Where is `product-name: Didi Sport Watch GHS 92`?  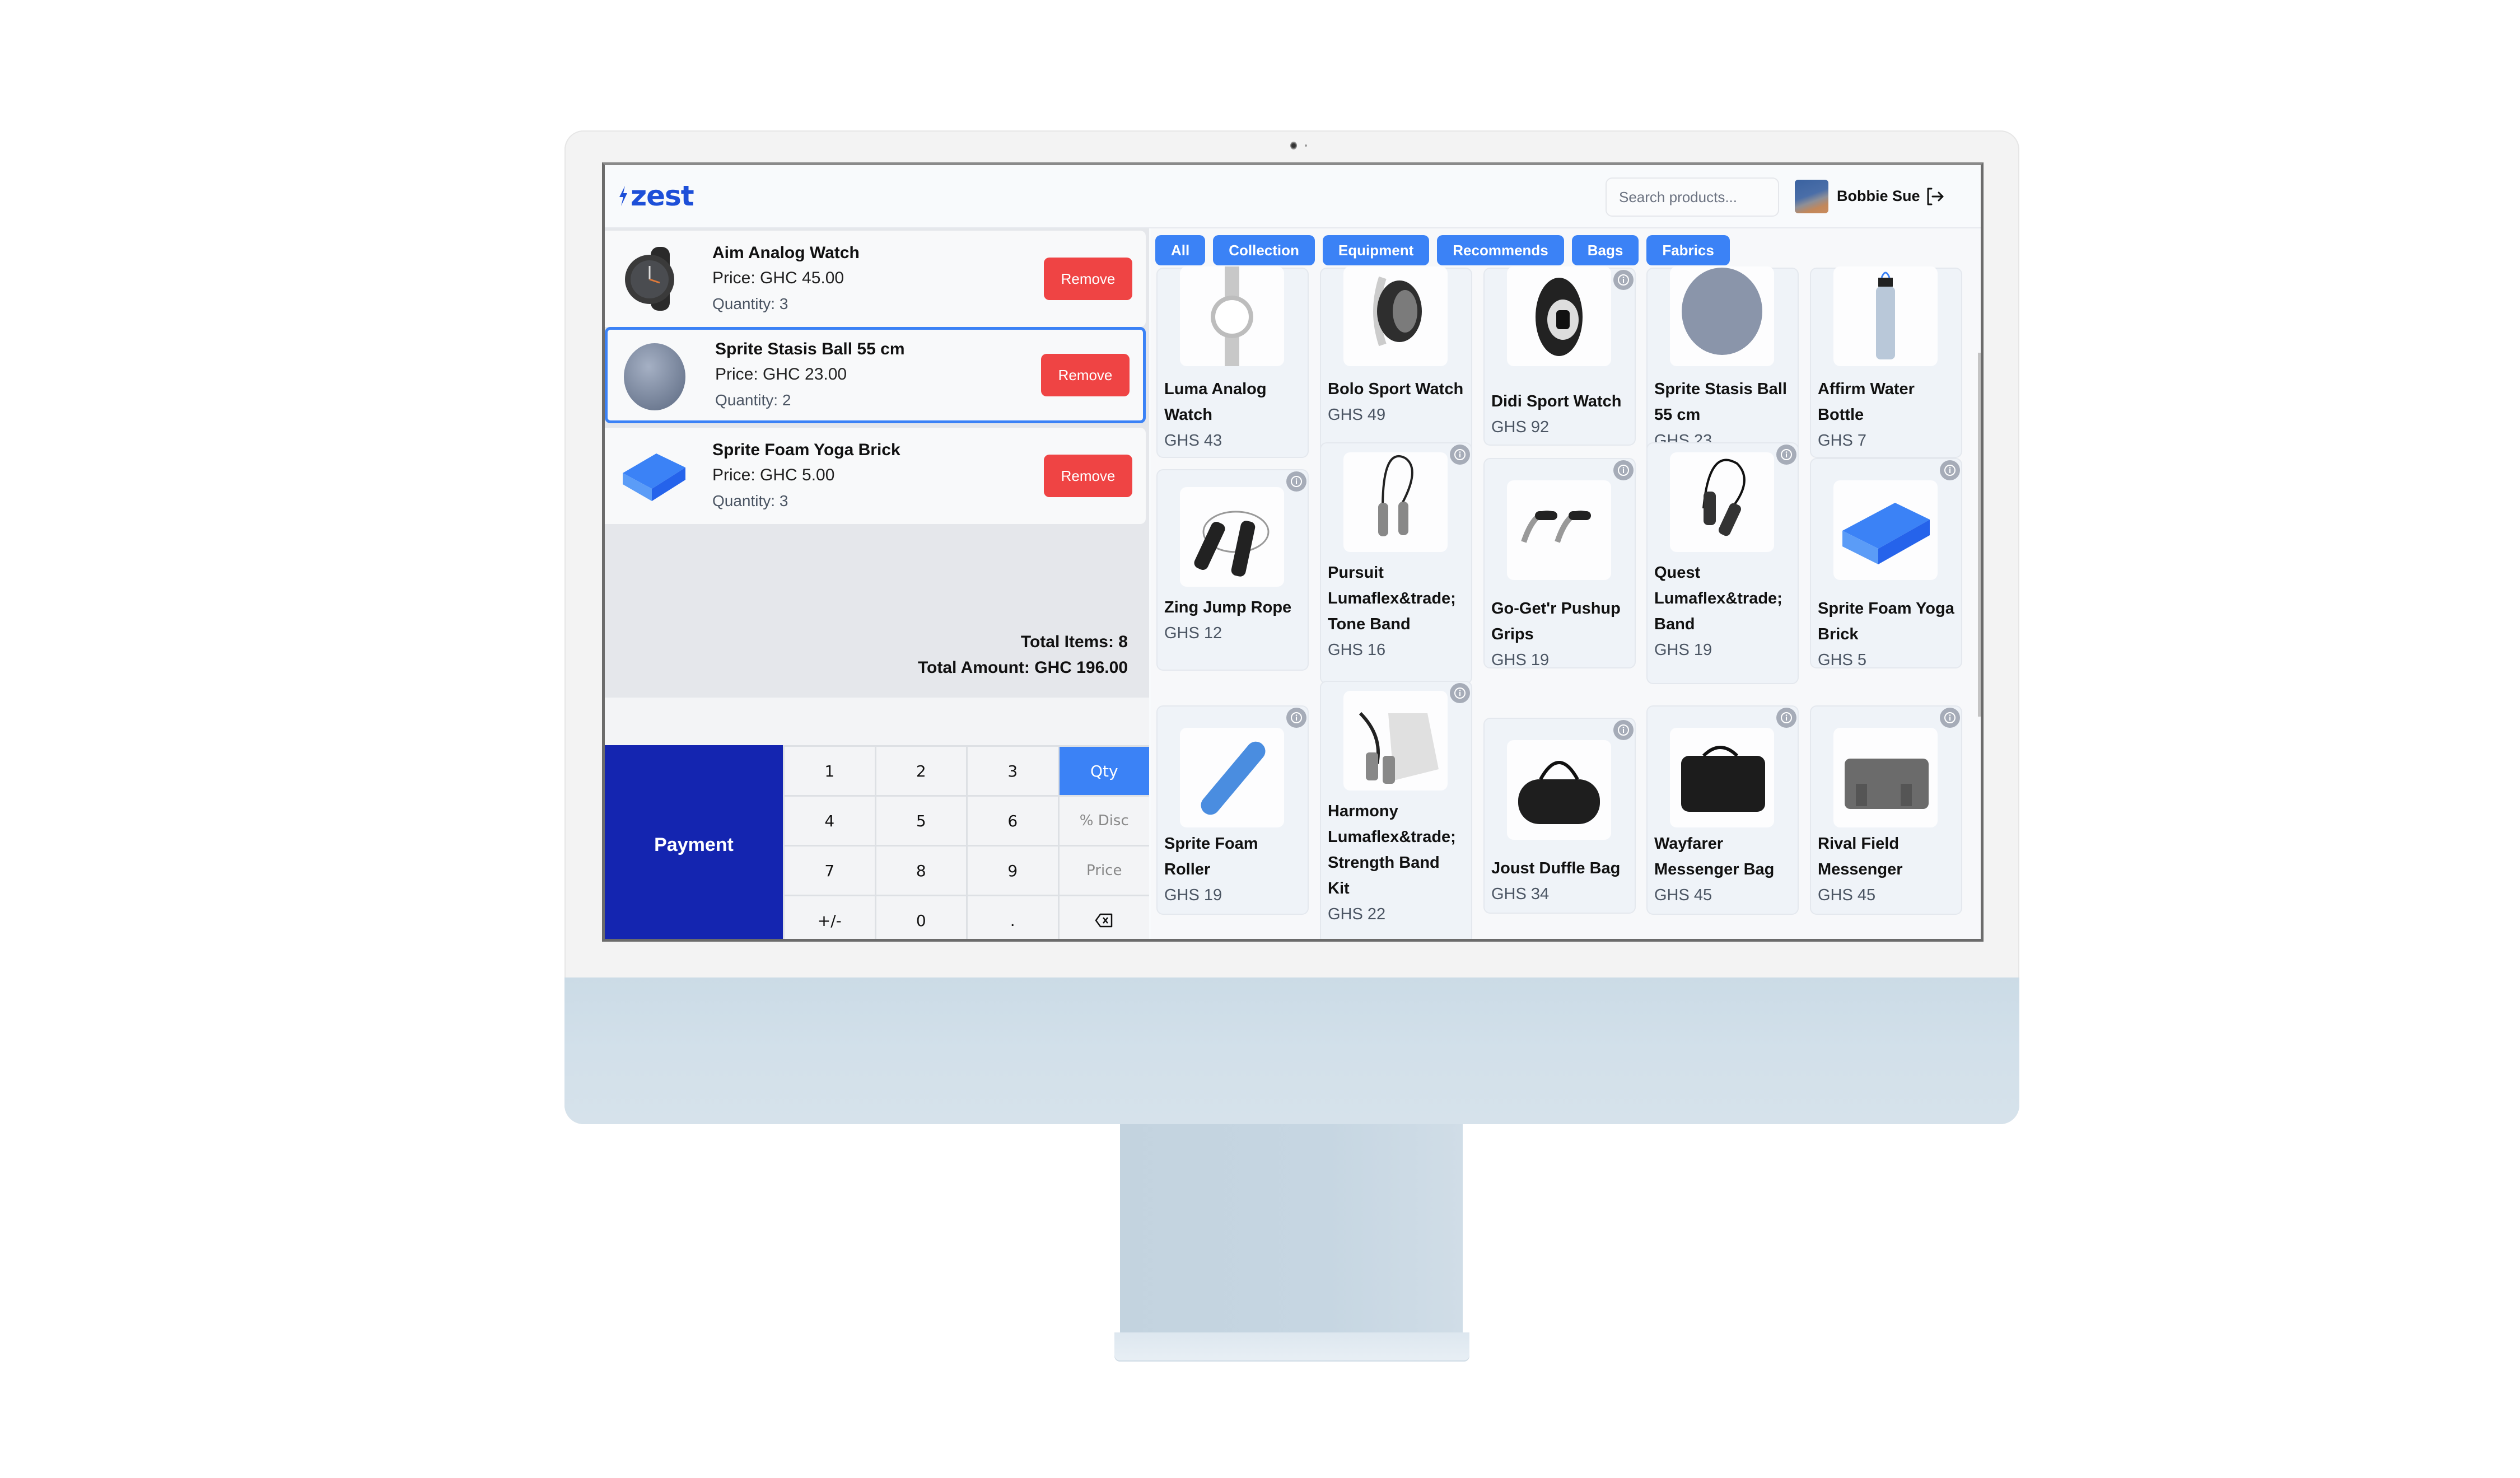
product-name: Didi Sport Watch GHS 92 is located at coordinates (1560, 414).